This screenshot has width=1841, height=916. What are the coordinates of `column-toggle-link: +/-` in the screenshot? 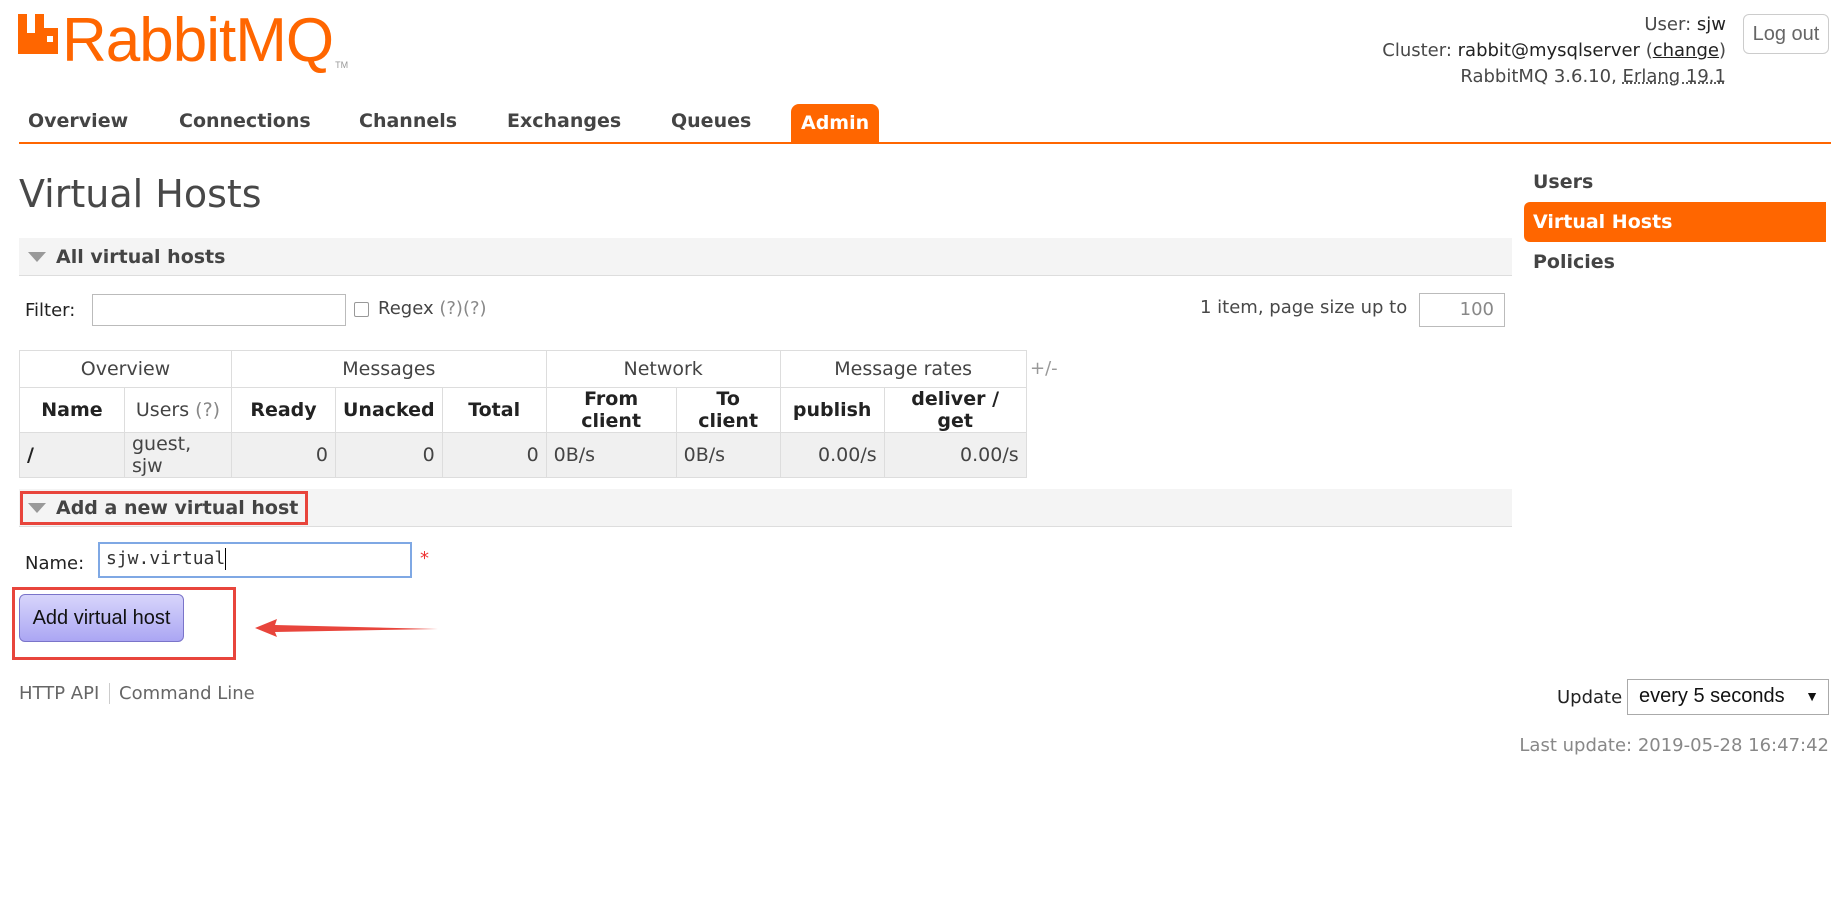 It's located at (1044, 368).